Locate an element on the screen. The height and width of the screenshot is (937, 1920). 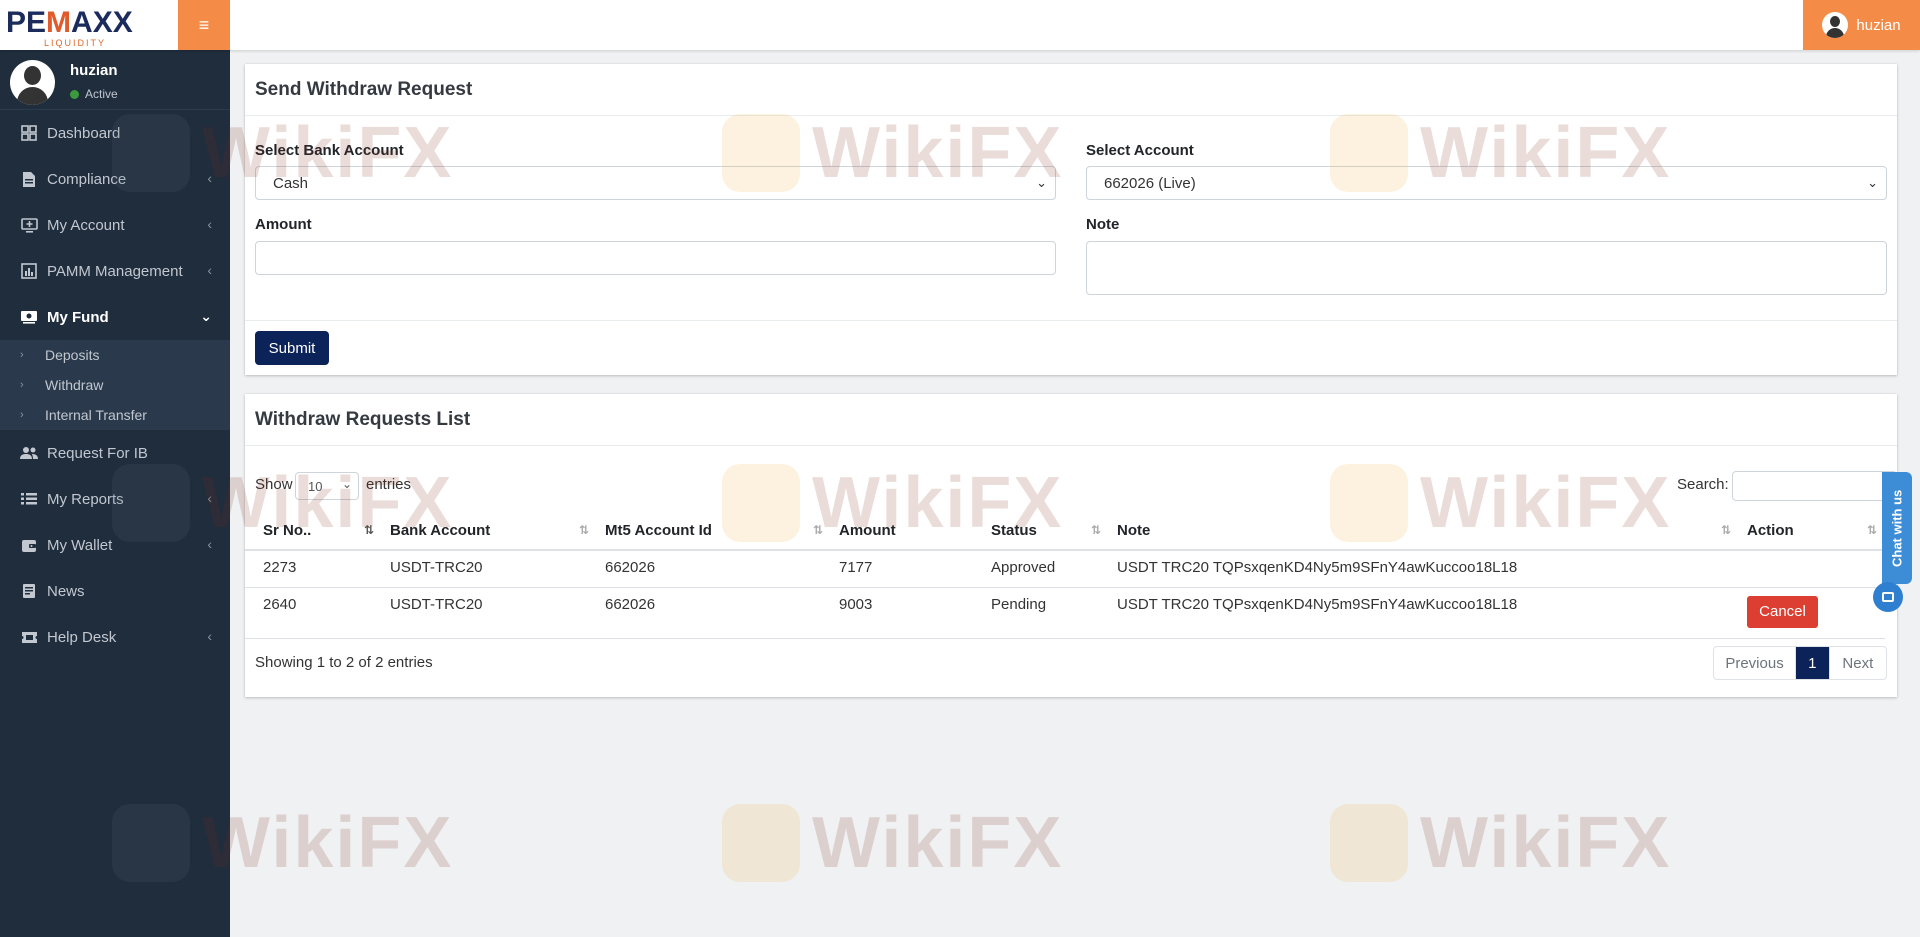
chat-with-us-tab: Chat with us is located at coordinates (1897, 528).